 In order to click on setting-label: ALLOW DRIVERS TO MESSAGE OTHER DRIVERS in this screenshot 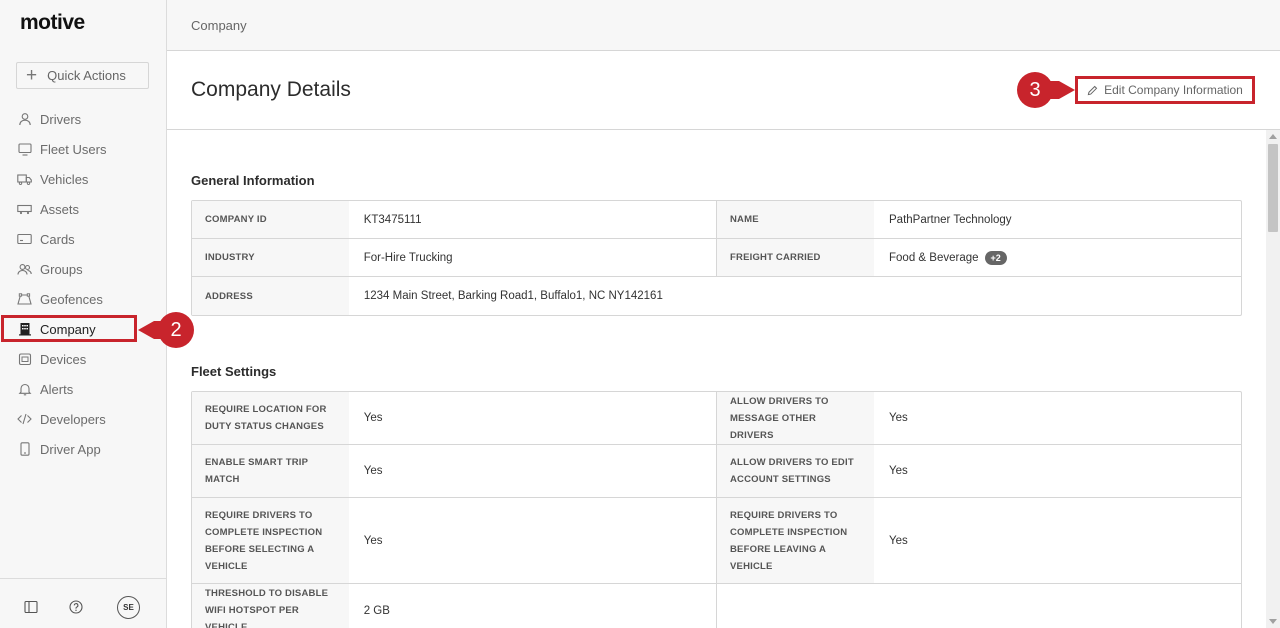, I will do `click(795, 418)`.